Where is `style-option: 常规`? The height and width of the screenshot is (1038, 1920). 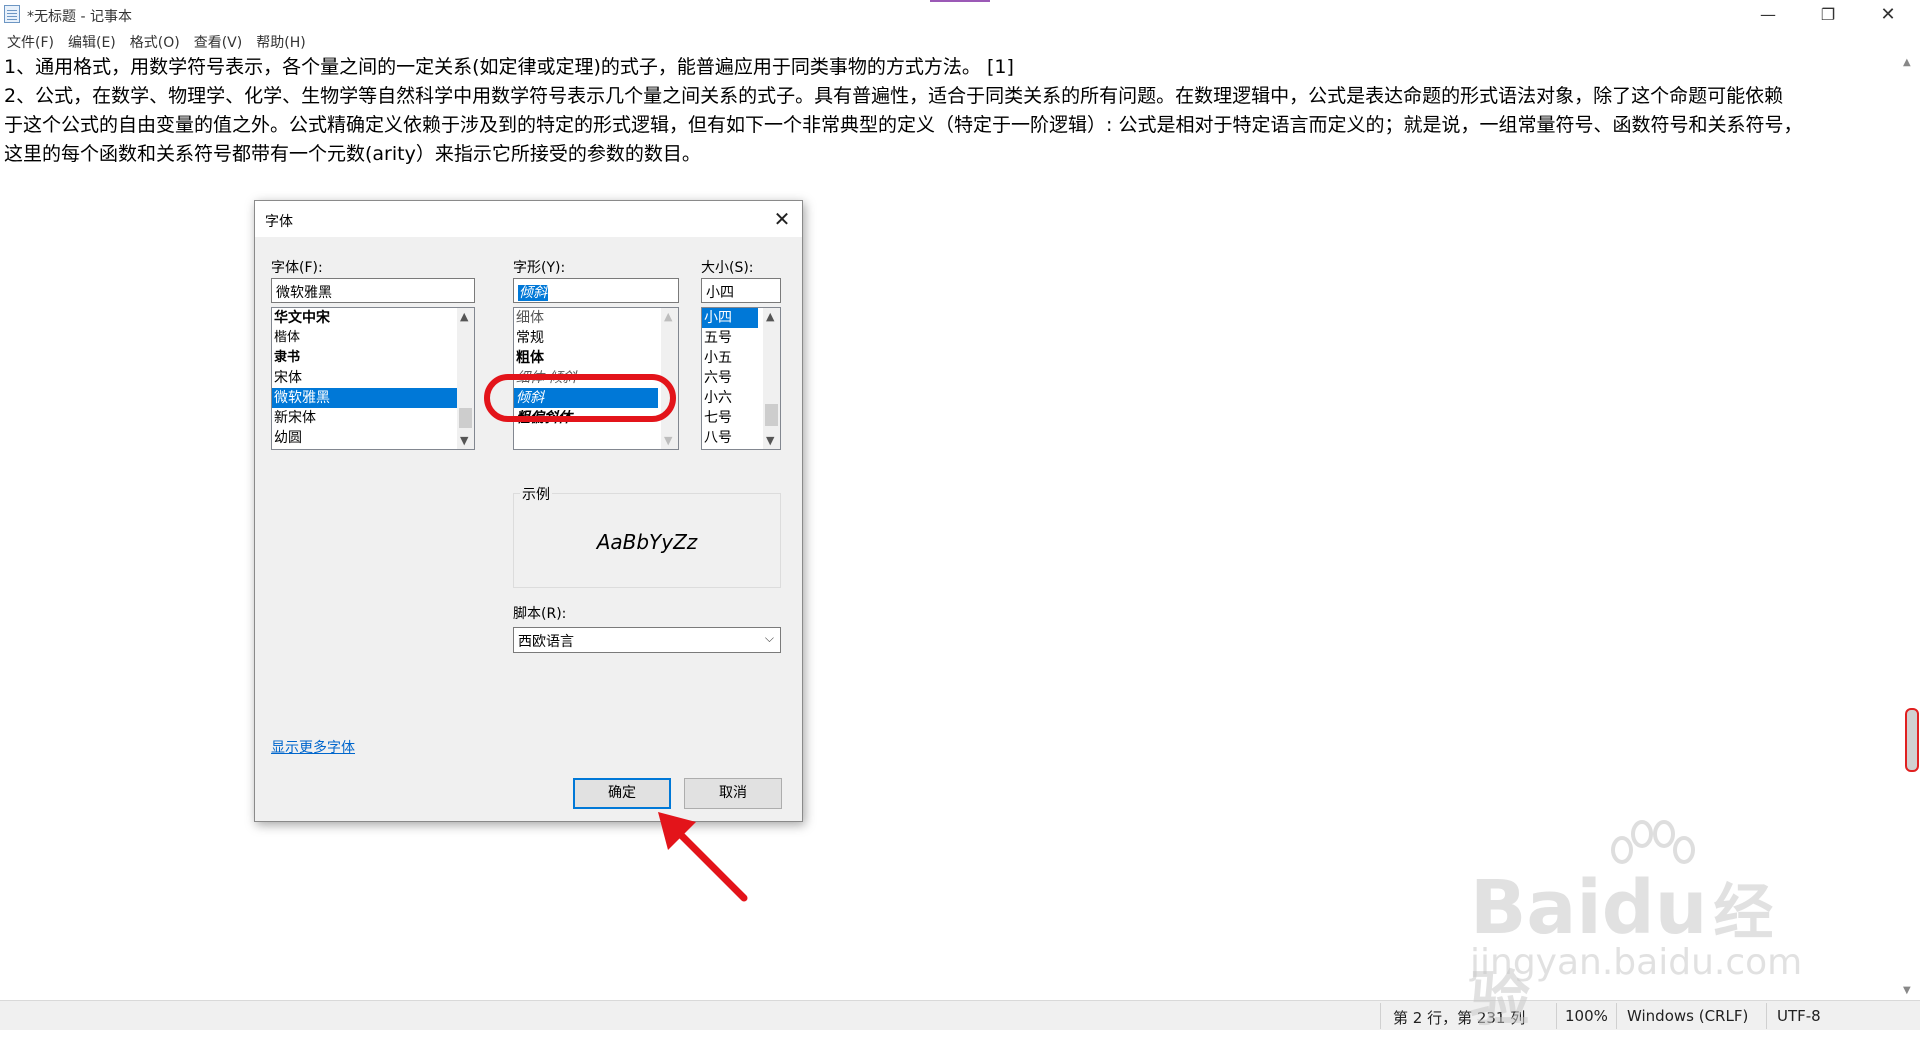
style-option: 常规 is located at coordinates (596, 338).